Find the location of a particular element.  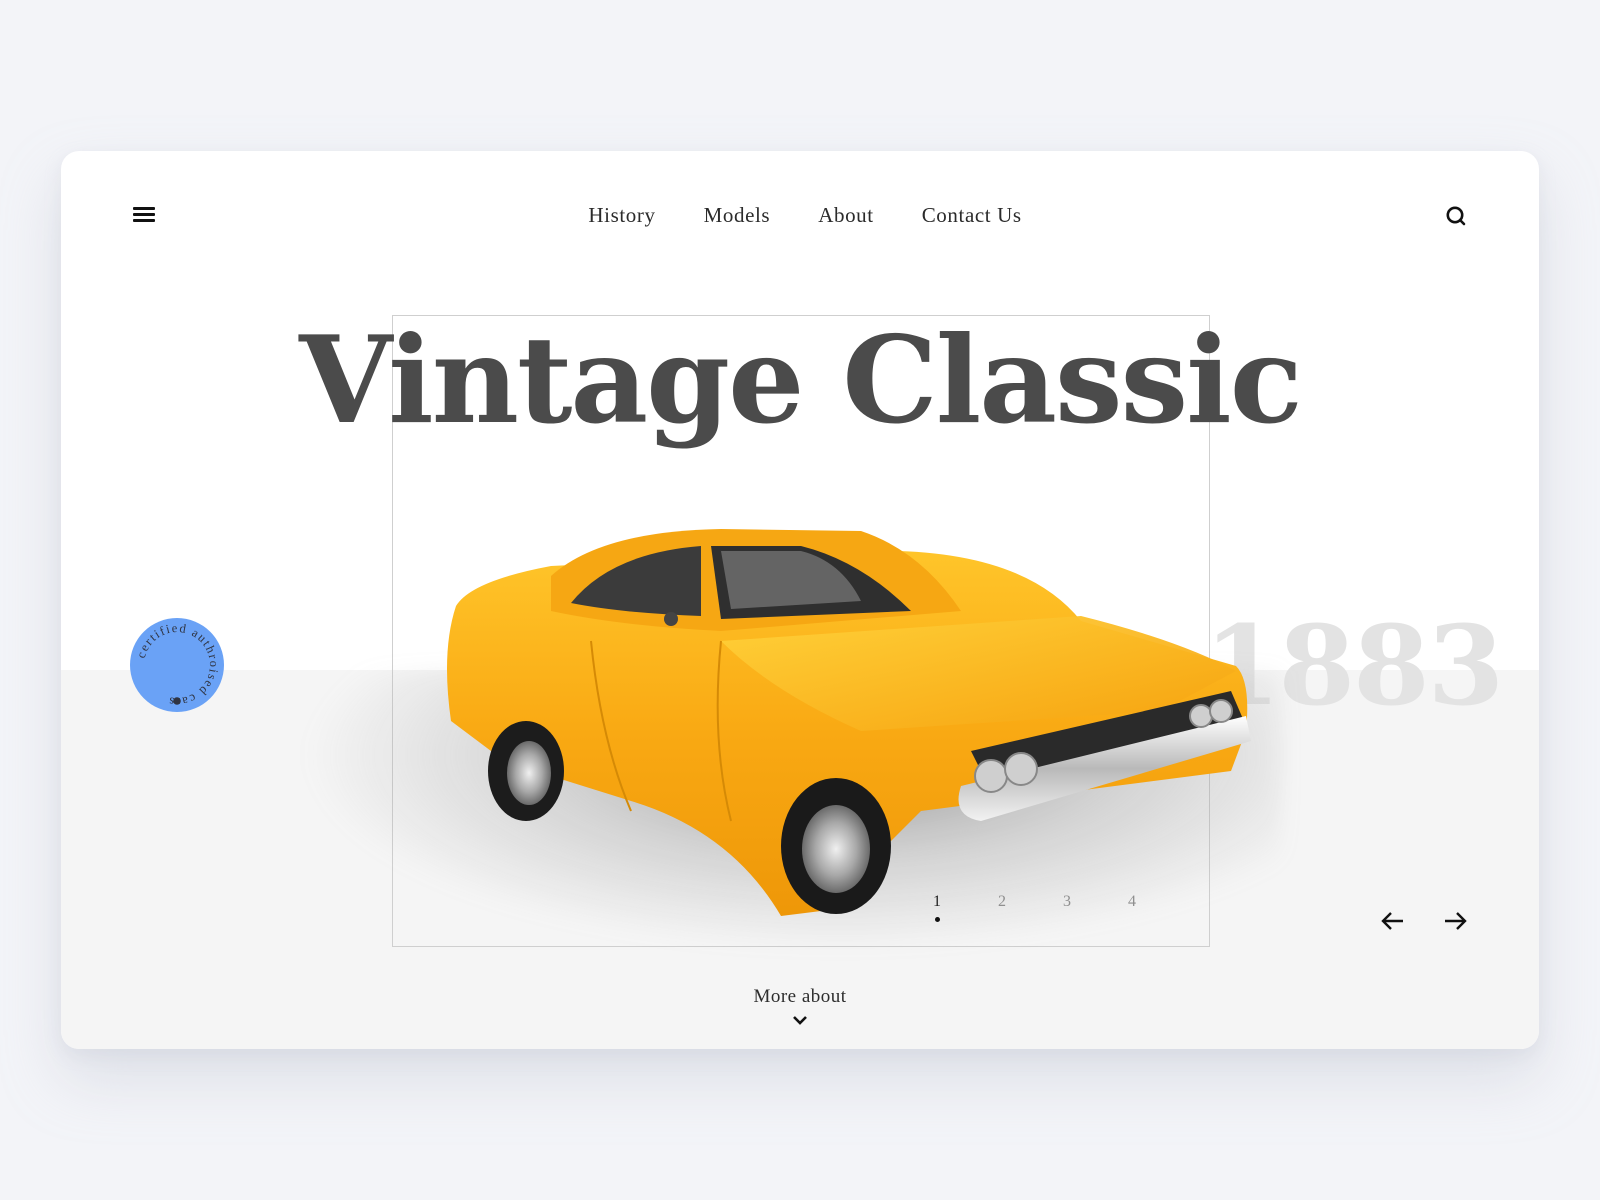

chevron-down-icon is located at coordinates (800, 1020).